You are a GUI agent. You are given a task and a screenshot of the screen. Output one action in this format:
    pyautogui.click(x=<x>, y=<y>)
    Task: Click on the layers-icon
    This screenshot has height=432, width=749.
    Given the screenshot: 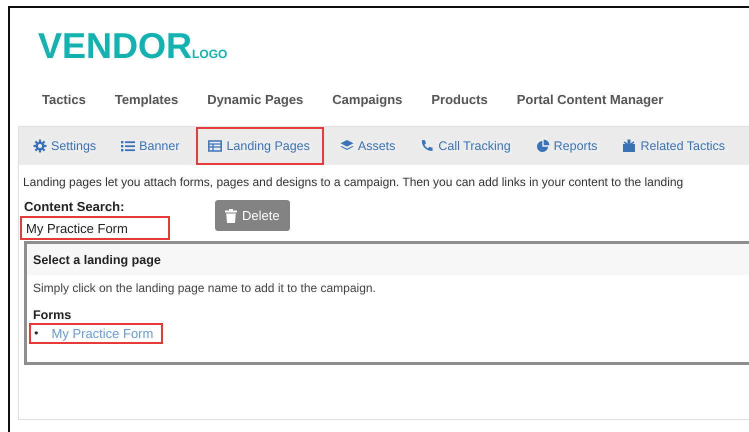 What is the action you would take?
    pyautogui.click(x=347, y=146)
    